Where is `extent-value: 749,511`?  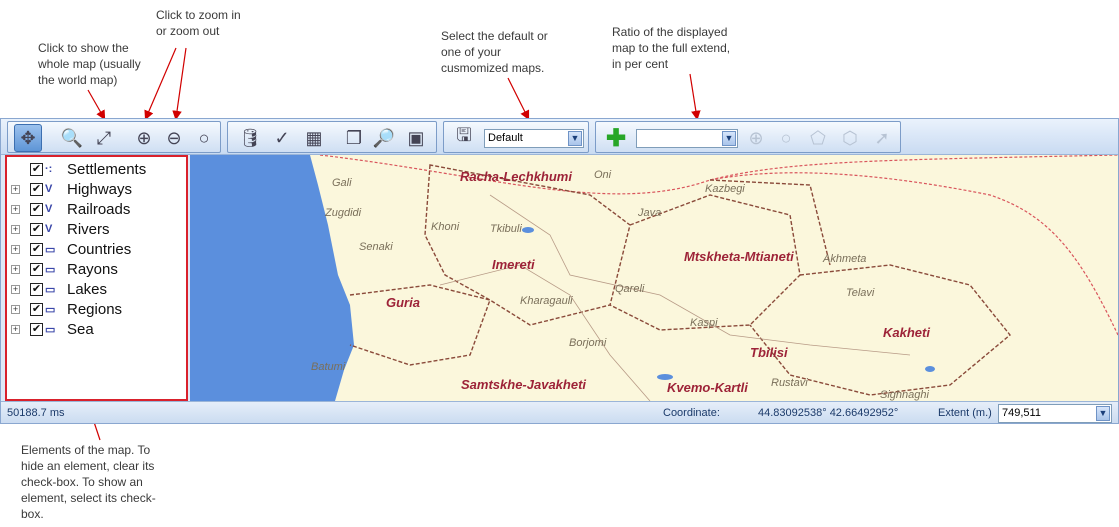 extent-value: 749,511 is located at coordinates (1021, 413).